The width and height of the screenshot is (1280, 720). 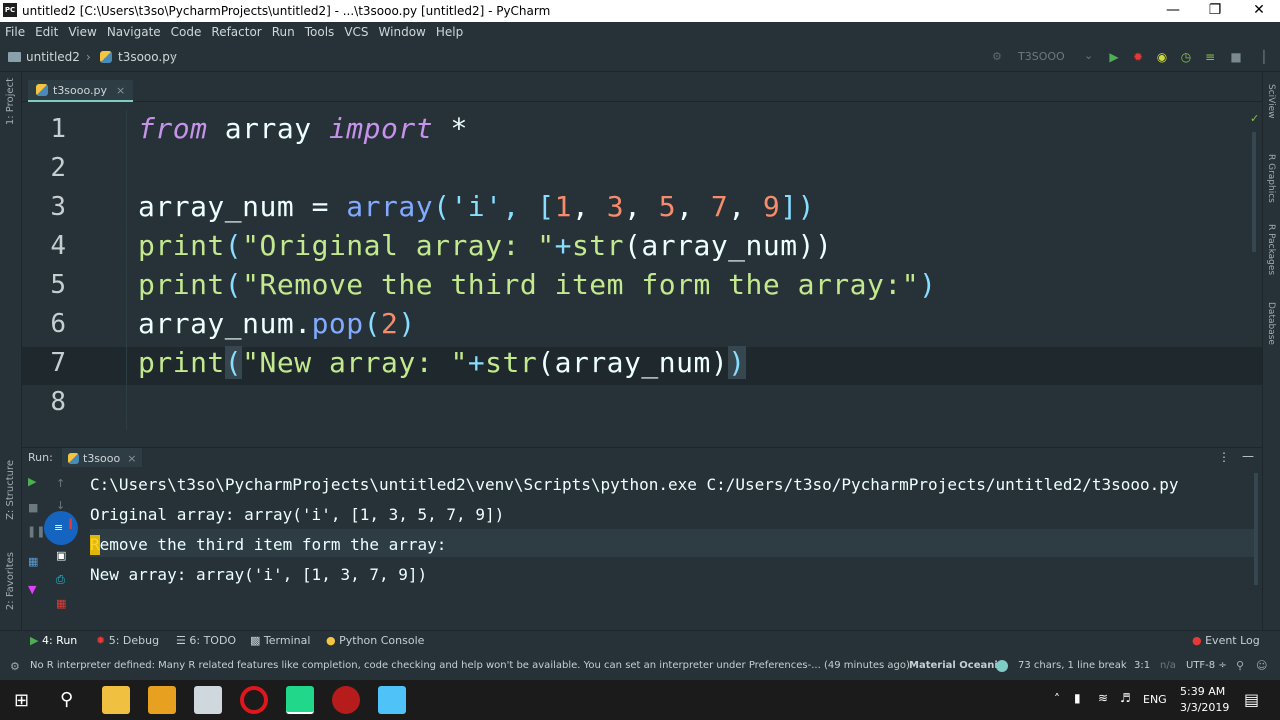 I want to click on file-explorer-icon, so click(x=116, y=700).